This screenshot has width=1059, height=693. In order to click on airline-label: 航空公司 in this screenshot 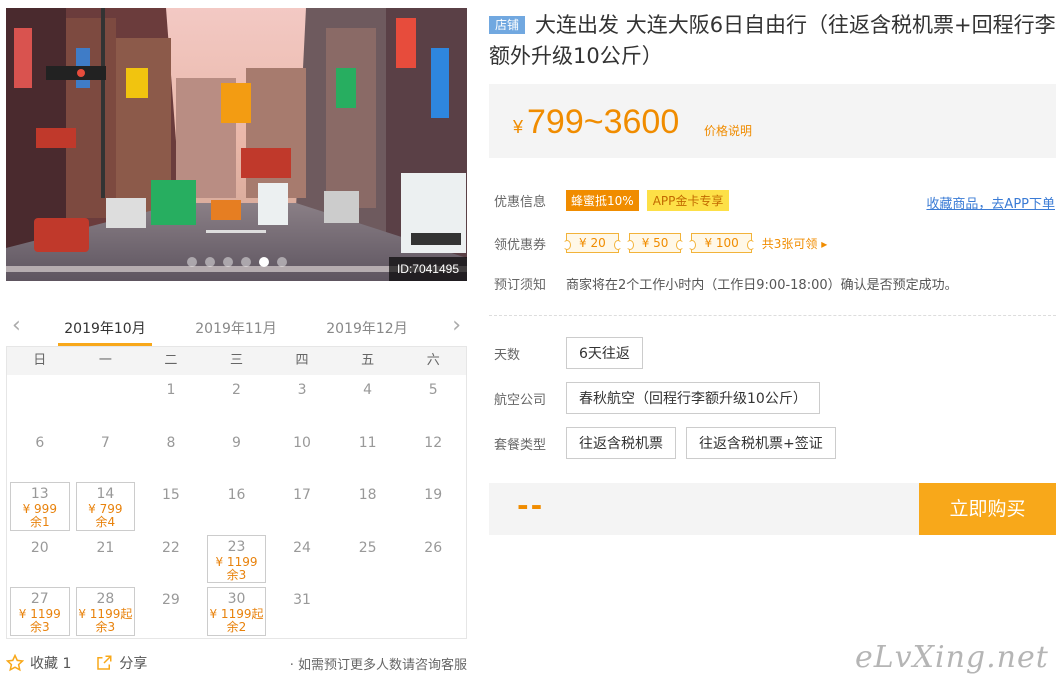, I will do `click(520, 400)`.